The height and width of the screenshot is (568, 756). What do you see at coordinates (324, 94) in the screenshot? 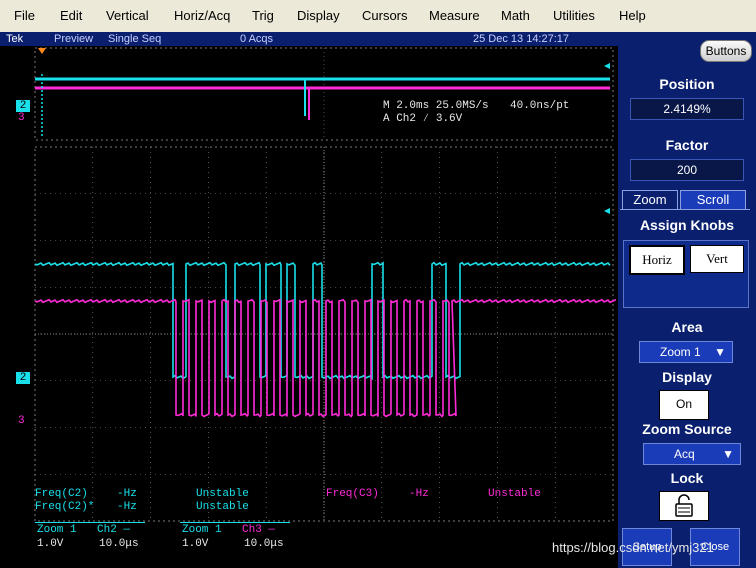
I see `overview-frame` at bounding box center [324, 94].